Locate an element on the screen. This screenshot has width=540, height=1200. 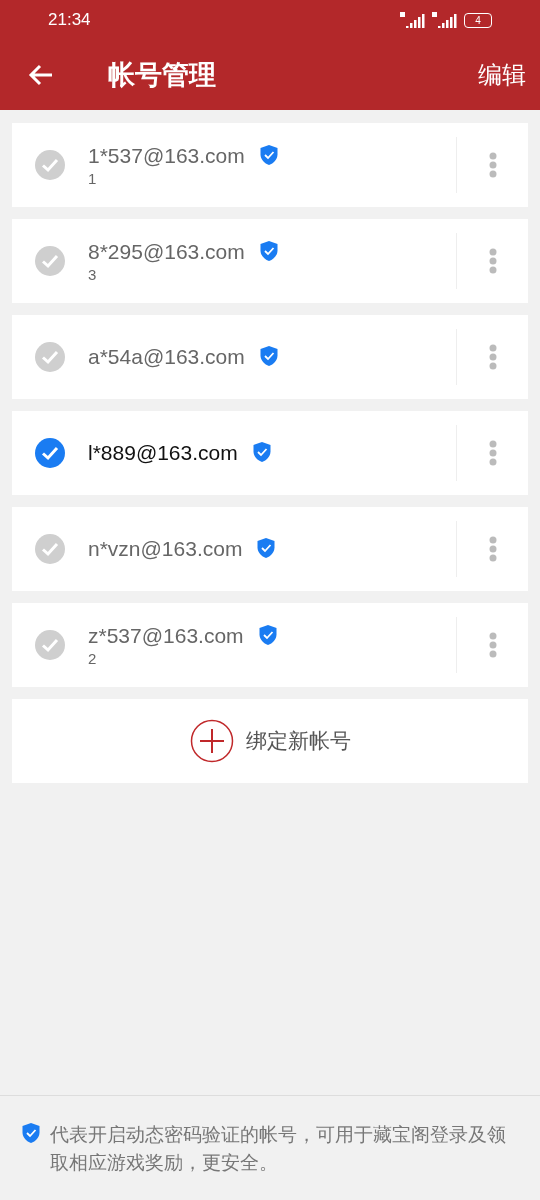
account-note: 1 is located at coordinates (93, 178).